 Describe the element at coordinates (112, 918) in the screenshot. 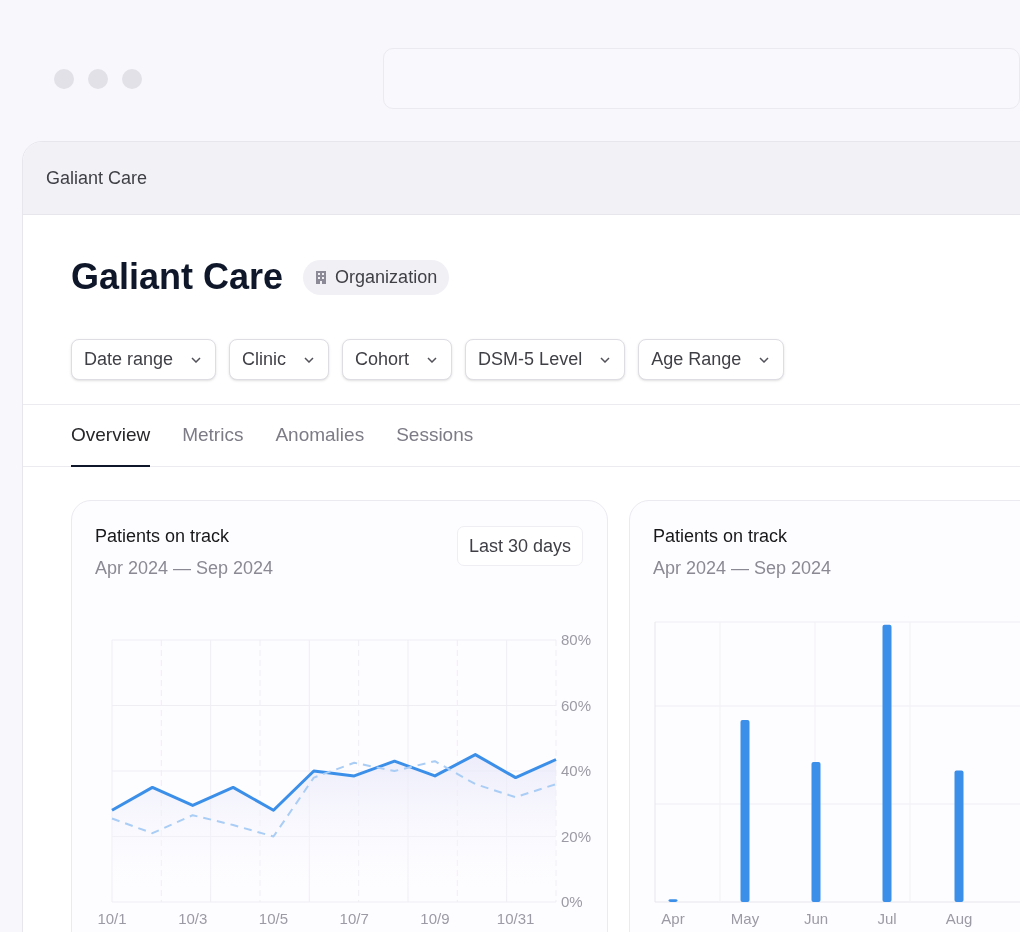

I see `axis-label: 10/1` at that location.